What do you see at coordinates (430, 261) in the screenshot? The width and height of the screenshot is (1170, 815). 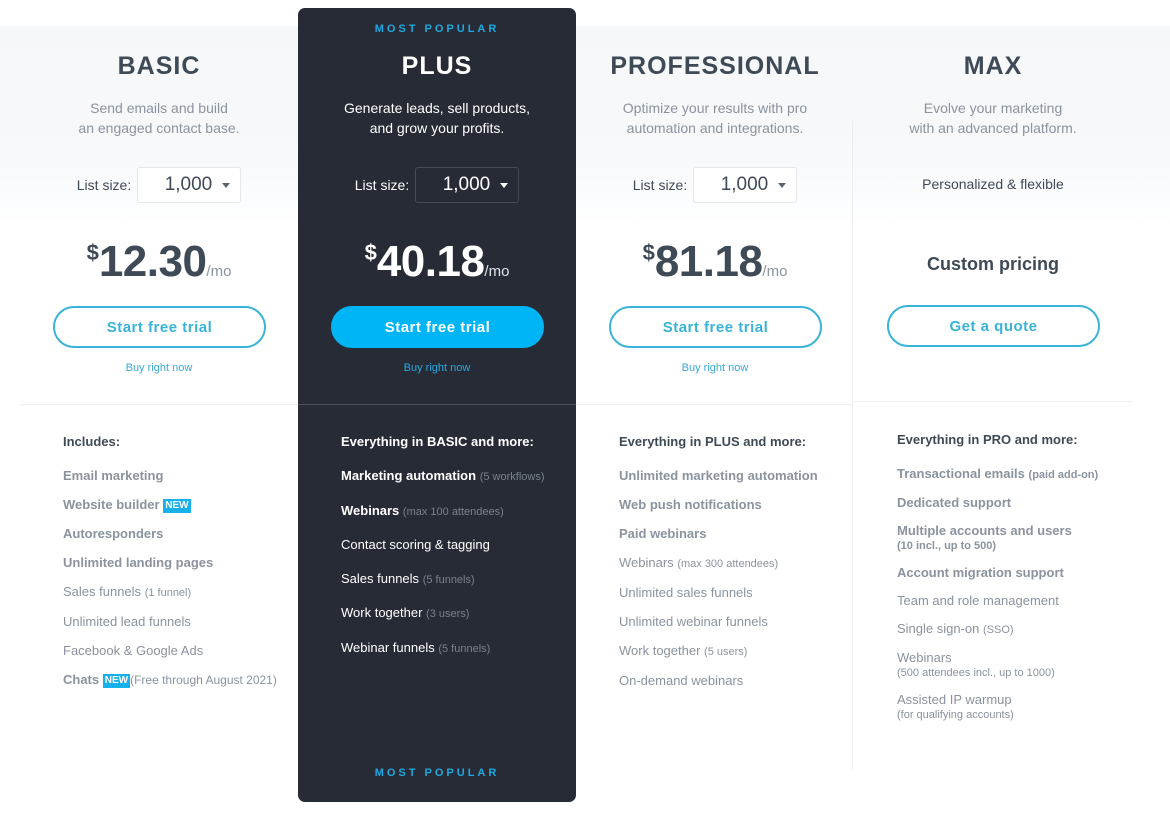 I see `price-amount: 40.18` at bounding box center [430, 261].